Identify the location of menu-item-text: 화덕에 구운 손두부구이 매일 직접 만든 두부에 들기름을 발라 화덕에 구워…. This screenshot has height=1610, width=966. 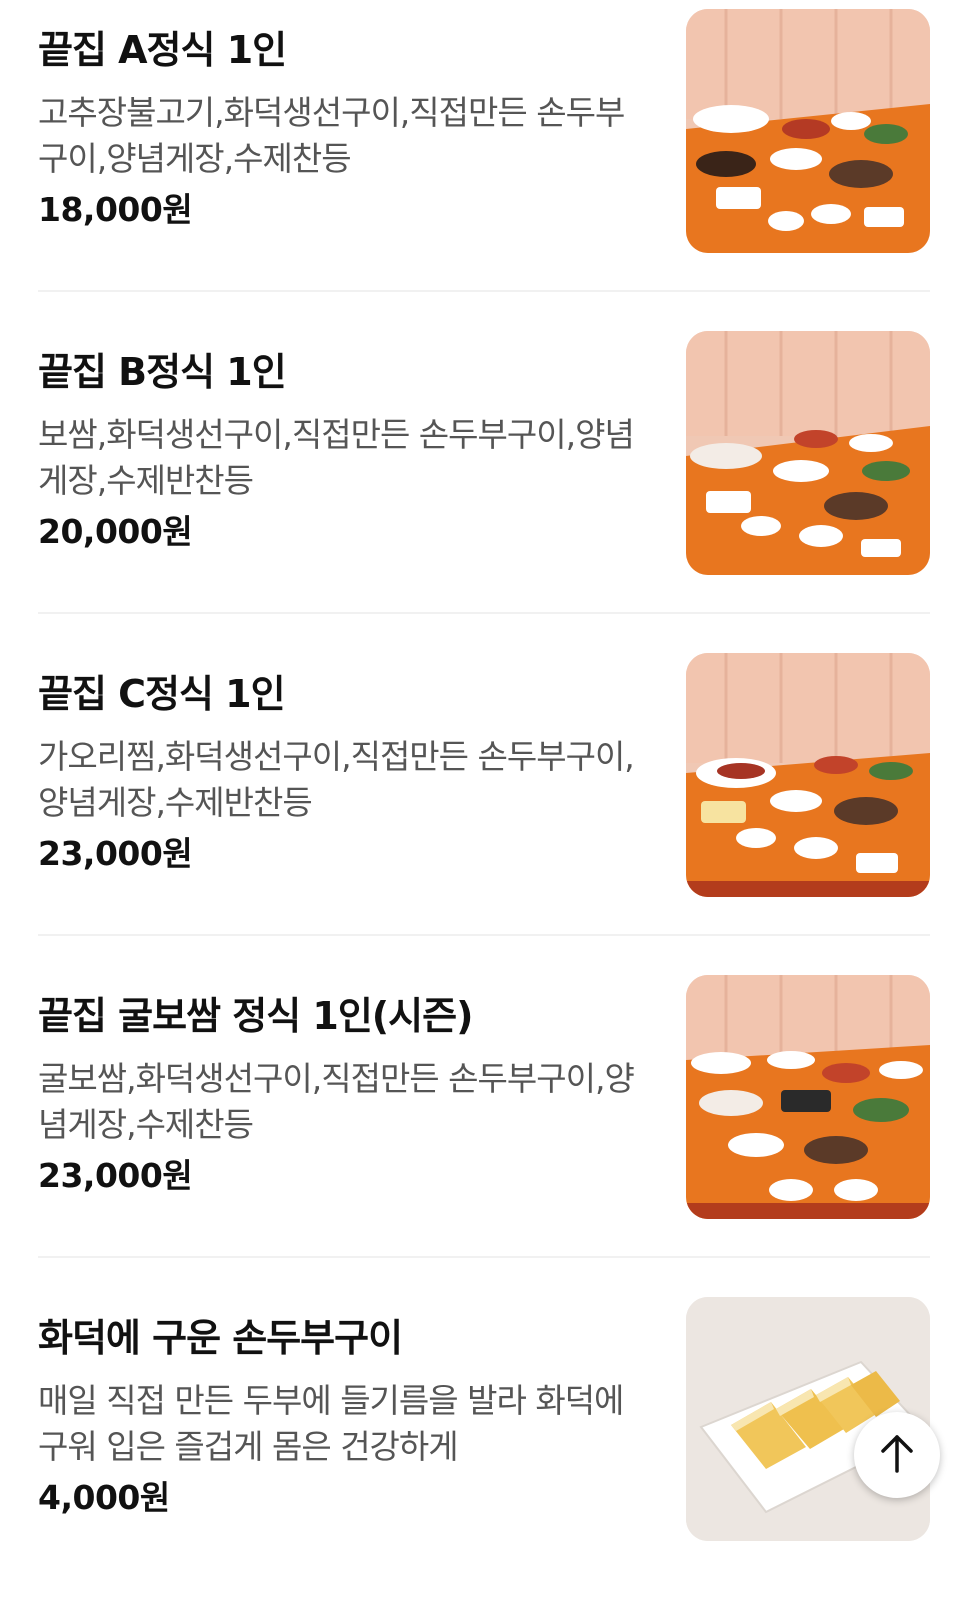
(343, 1417).